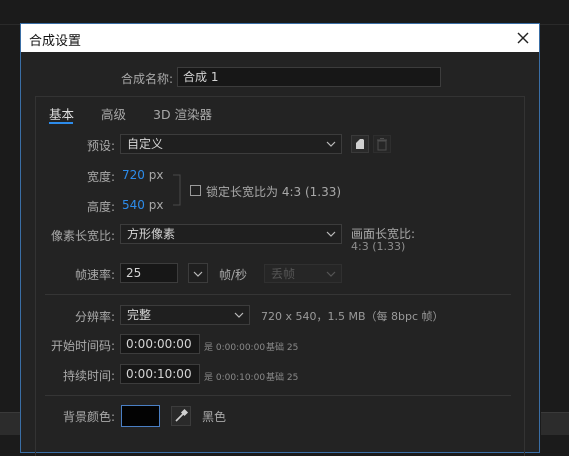 This screenshot has width=569, height=456. I want to click on height-field: 540 px, so click(142, 205).